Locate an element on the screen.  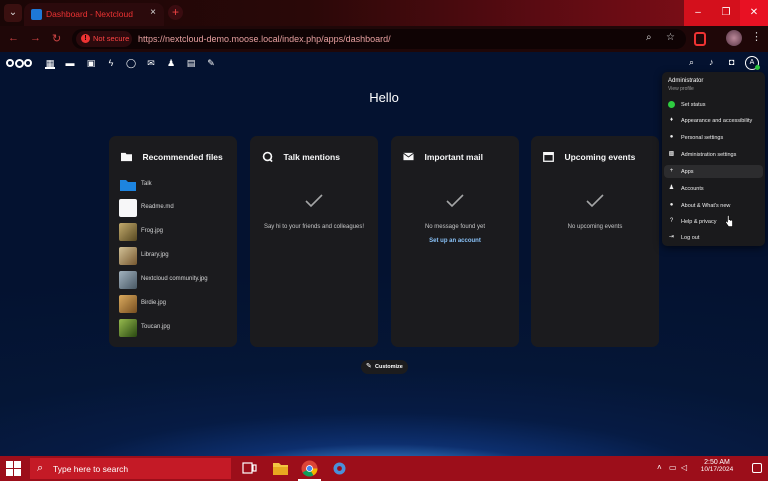
photos-app-icon: ▣ is located at coordinates (91, 63).